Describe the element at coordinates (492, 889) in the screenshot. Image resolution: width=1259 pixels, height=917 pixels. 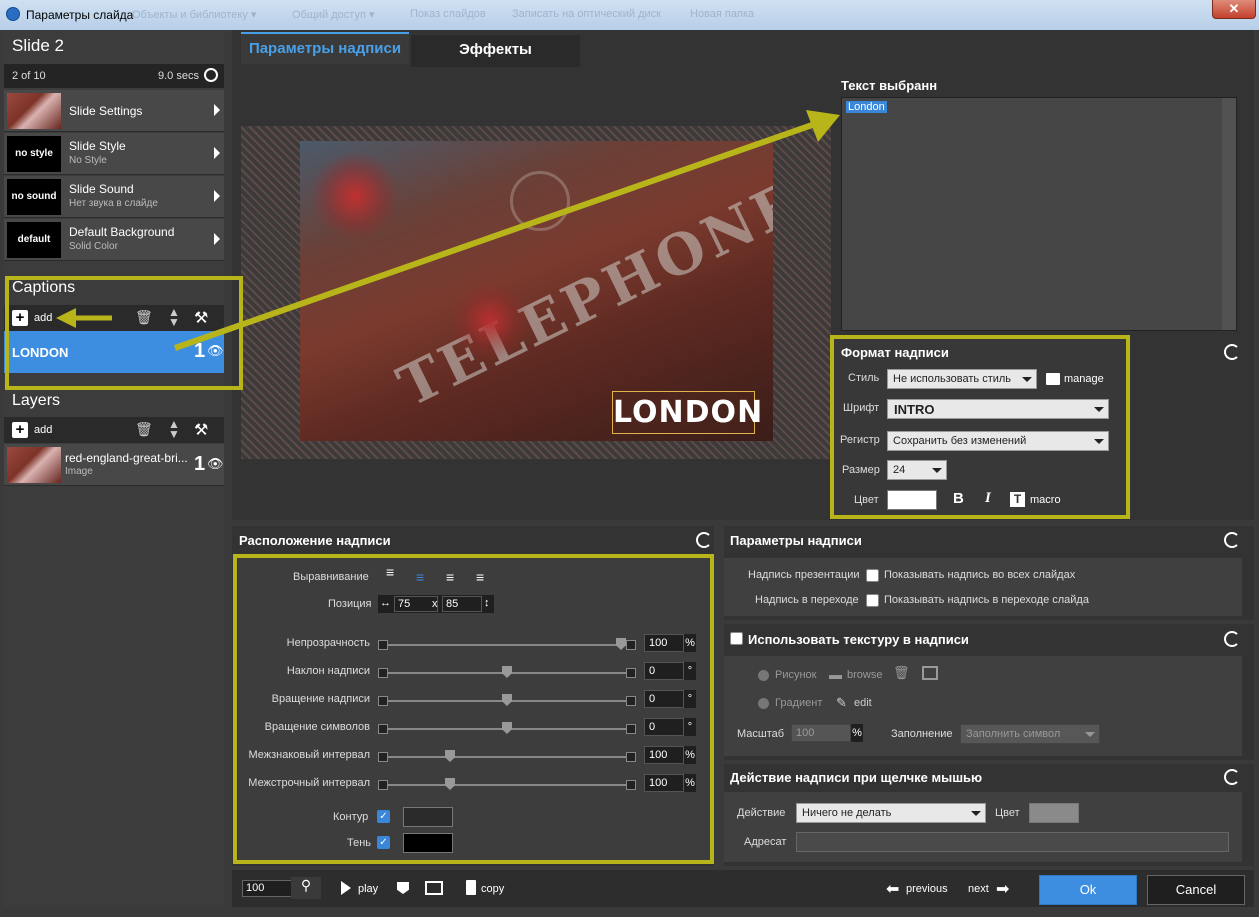
I see `copy-button: copy` at that location.